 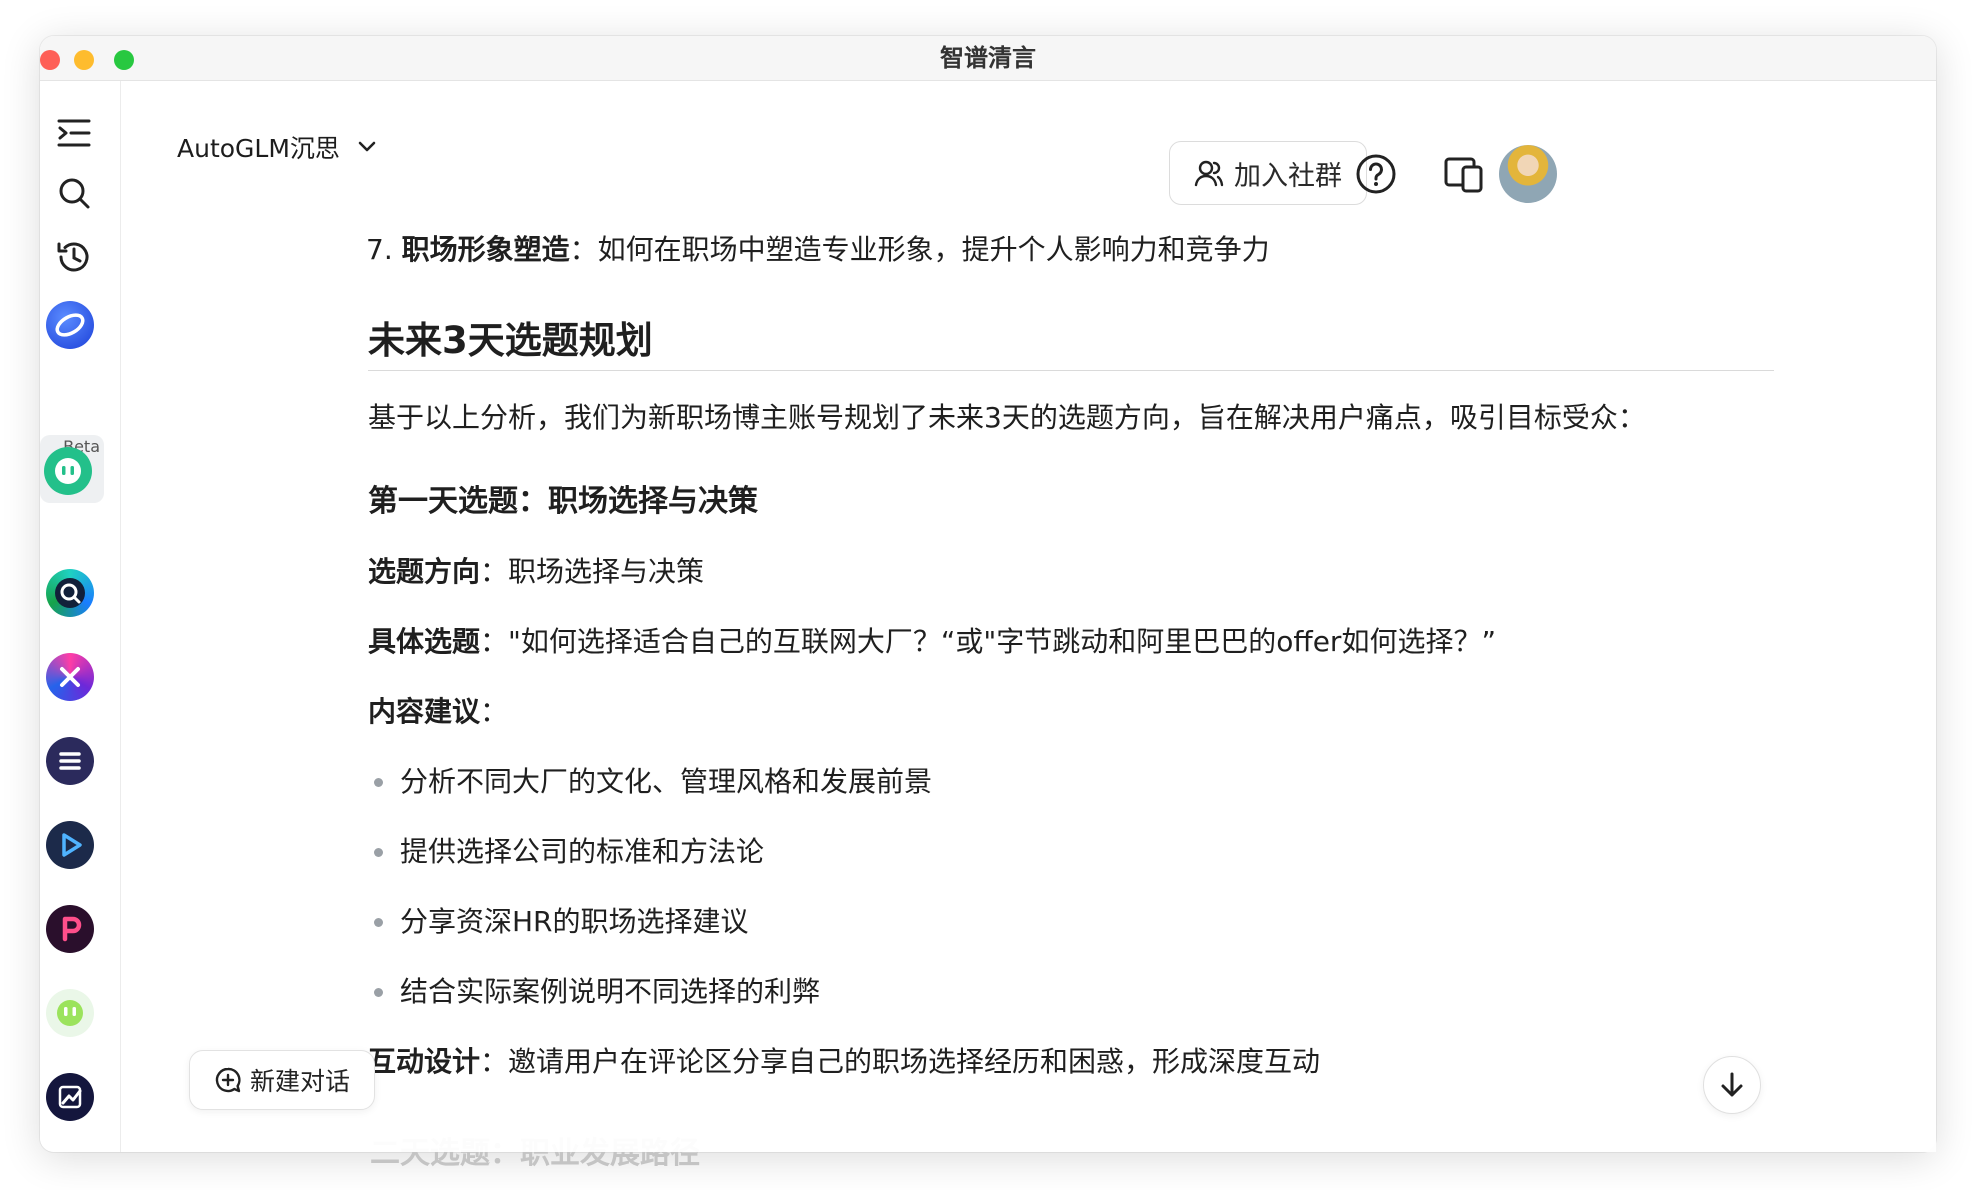 What do you see at coordinates (424, 711) in the screenshot?
I see `advice-label: 内容建议` at bounding box center [424, 711].